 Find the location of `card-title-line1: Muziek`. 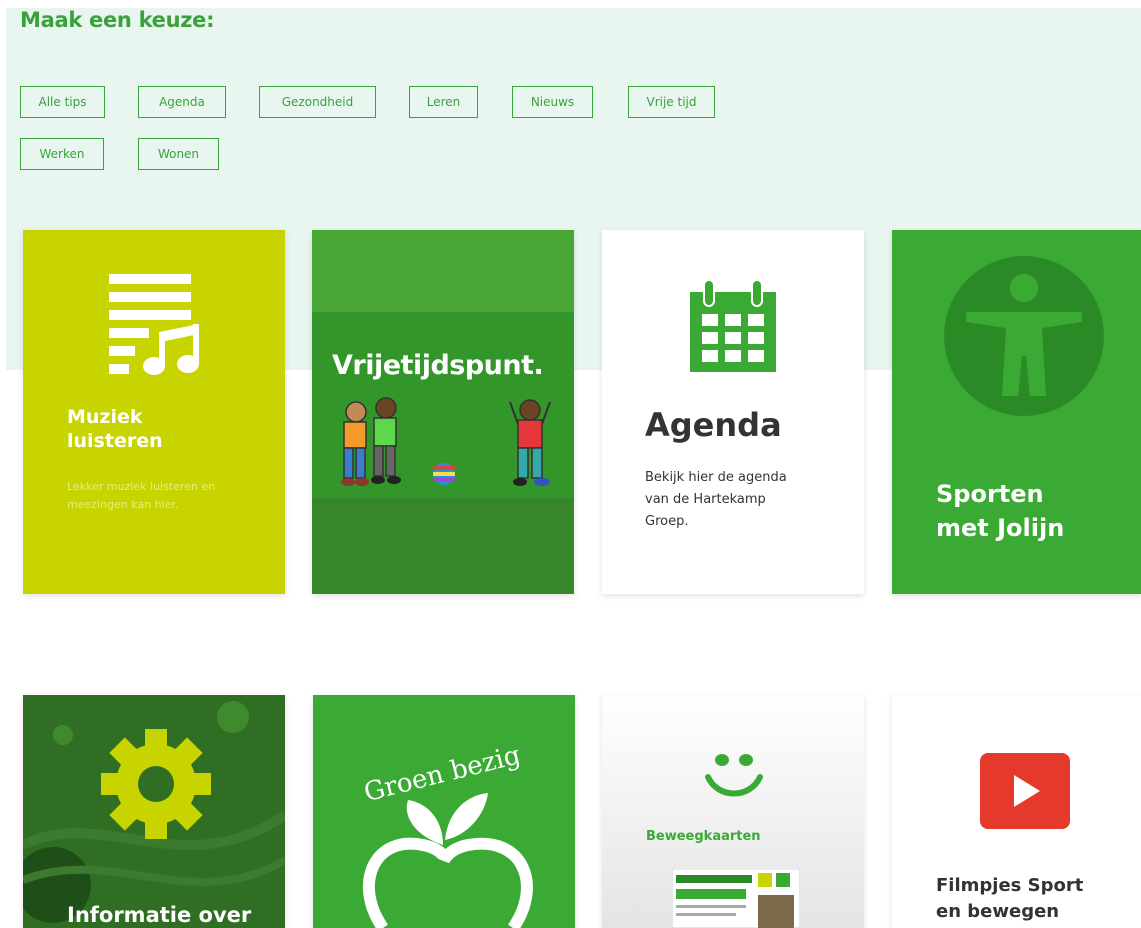

card-title-line1: Muziek is located at coordinates (105, 417).